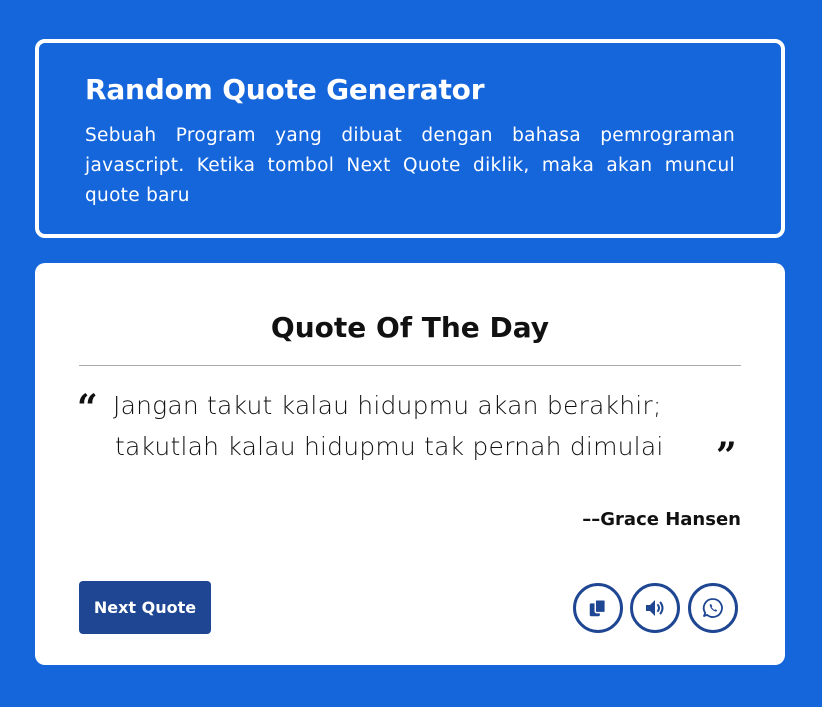  What do you see at coordinates (410, 365) in the screenshot?
I see `divider` at bounding box center [410, 365].